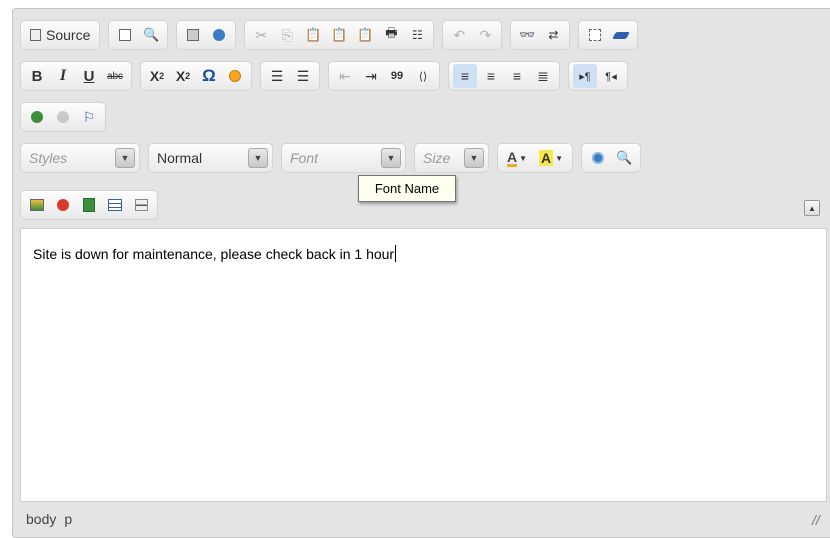  Describe the element at coordinates (504, 76) in the screenshot. I see `align-group: ≡ ≡ ≡ ≣` at that location.